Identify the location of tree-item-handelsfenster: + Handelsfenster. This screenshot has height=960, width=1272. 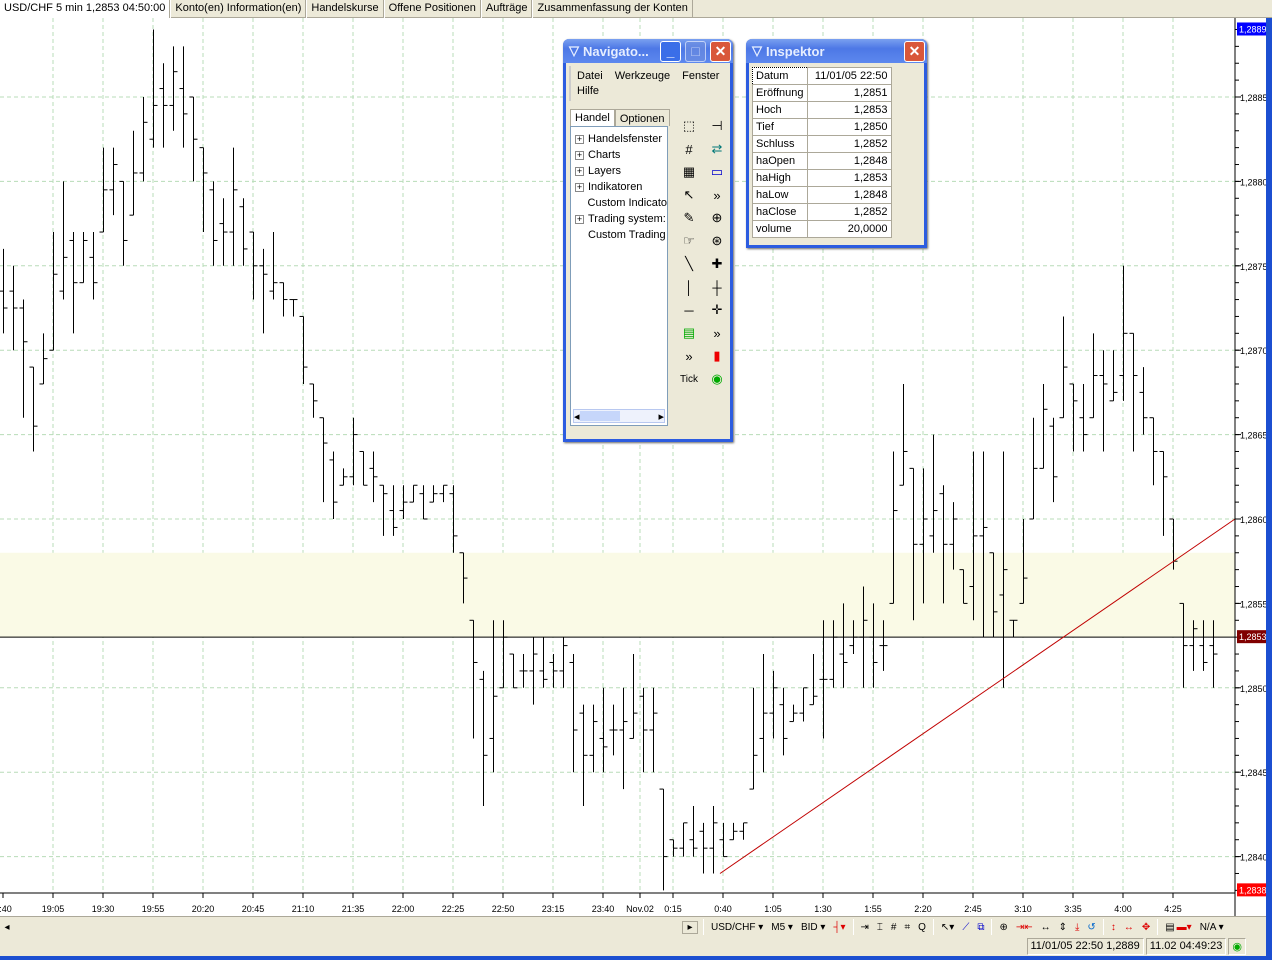
(619, 139).